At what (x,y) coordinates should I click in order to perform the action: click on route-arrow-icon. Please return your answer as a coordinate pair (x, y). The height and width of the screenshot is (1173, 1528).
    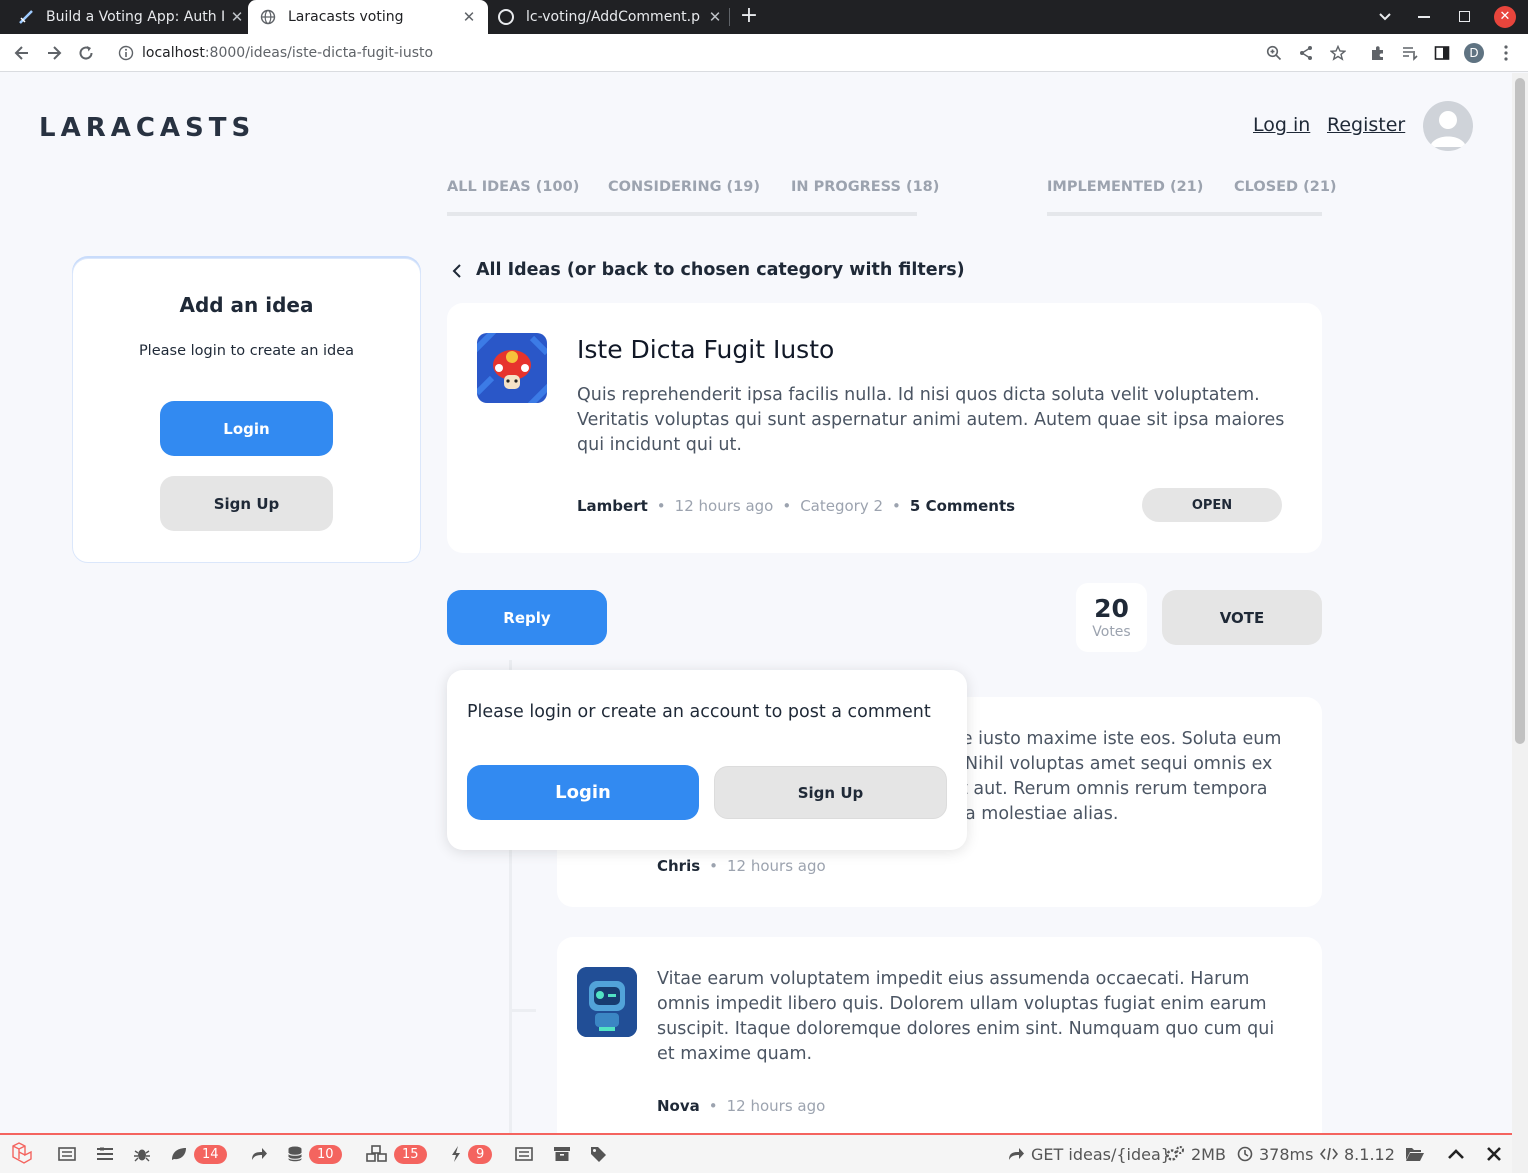
    Looking at the image, I should click on (259, 1154).